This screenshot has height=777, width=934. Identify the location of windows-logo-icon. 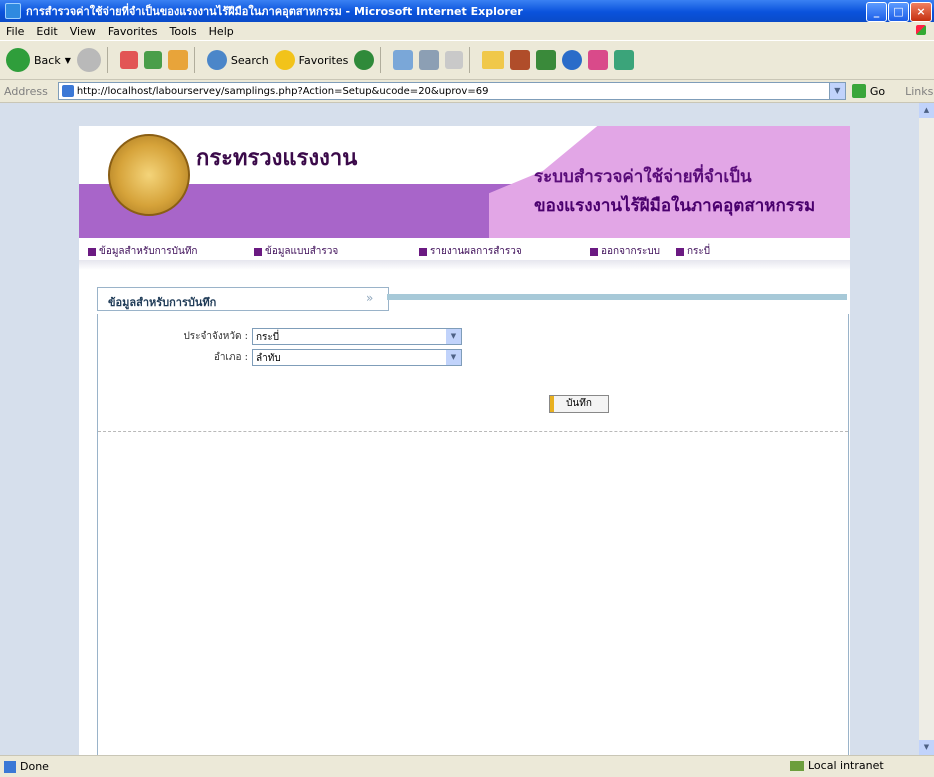
(920, 31).